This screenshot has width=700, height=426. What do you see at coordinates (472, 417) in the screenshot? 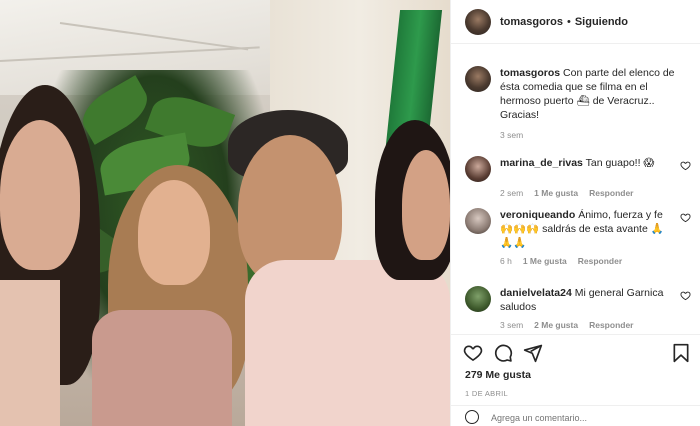
I see `emoji-icon` at bounding box center [472, 417].